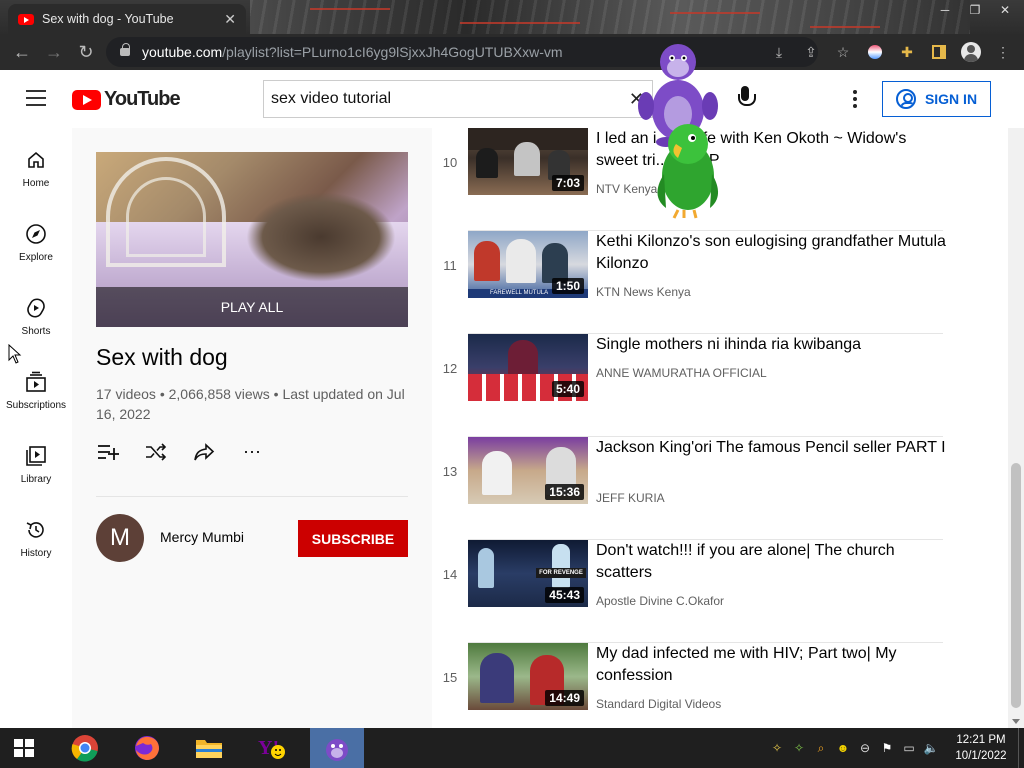 The height and width of the screenshot is (768, 1024). I want to click on video-thumbnail: FOR REVENGE 45:43, so click(528, 573).